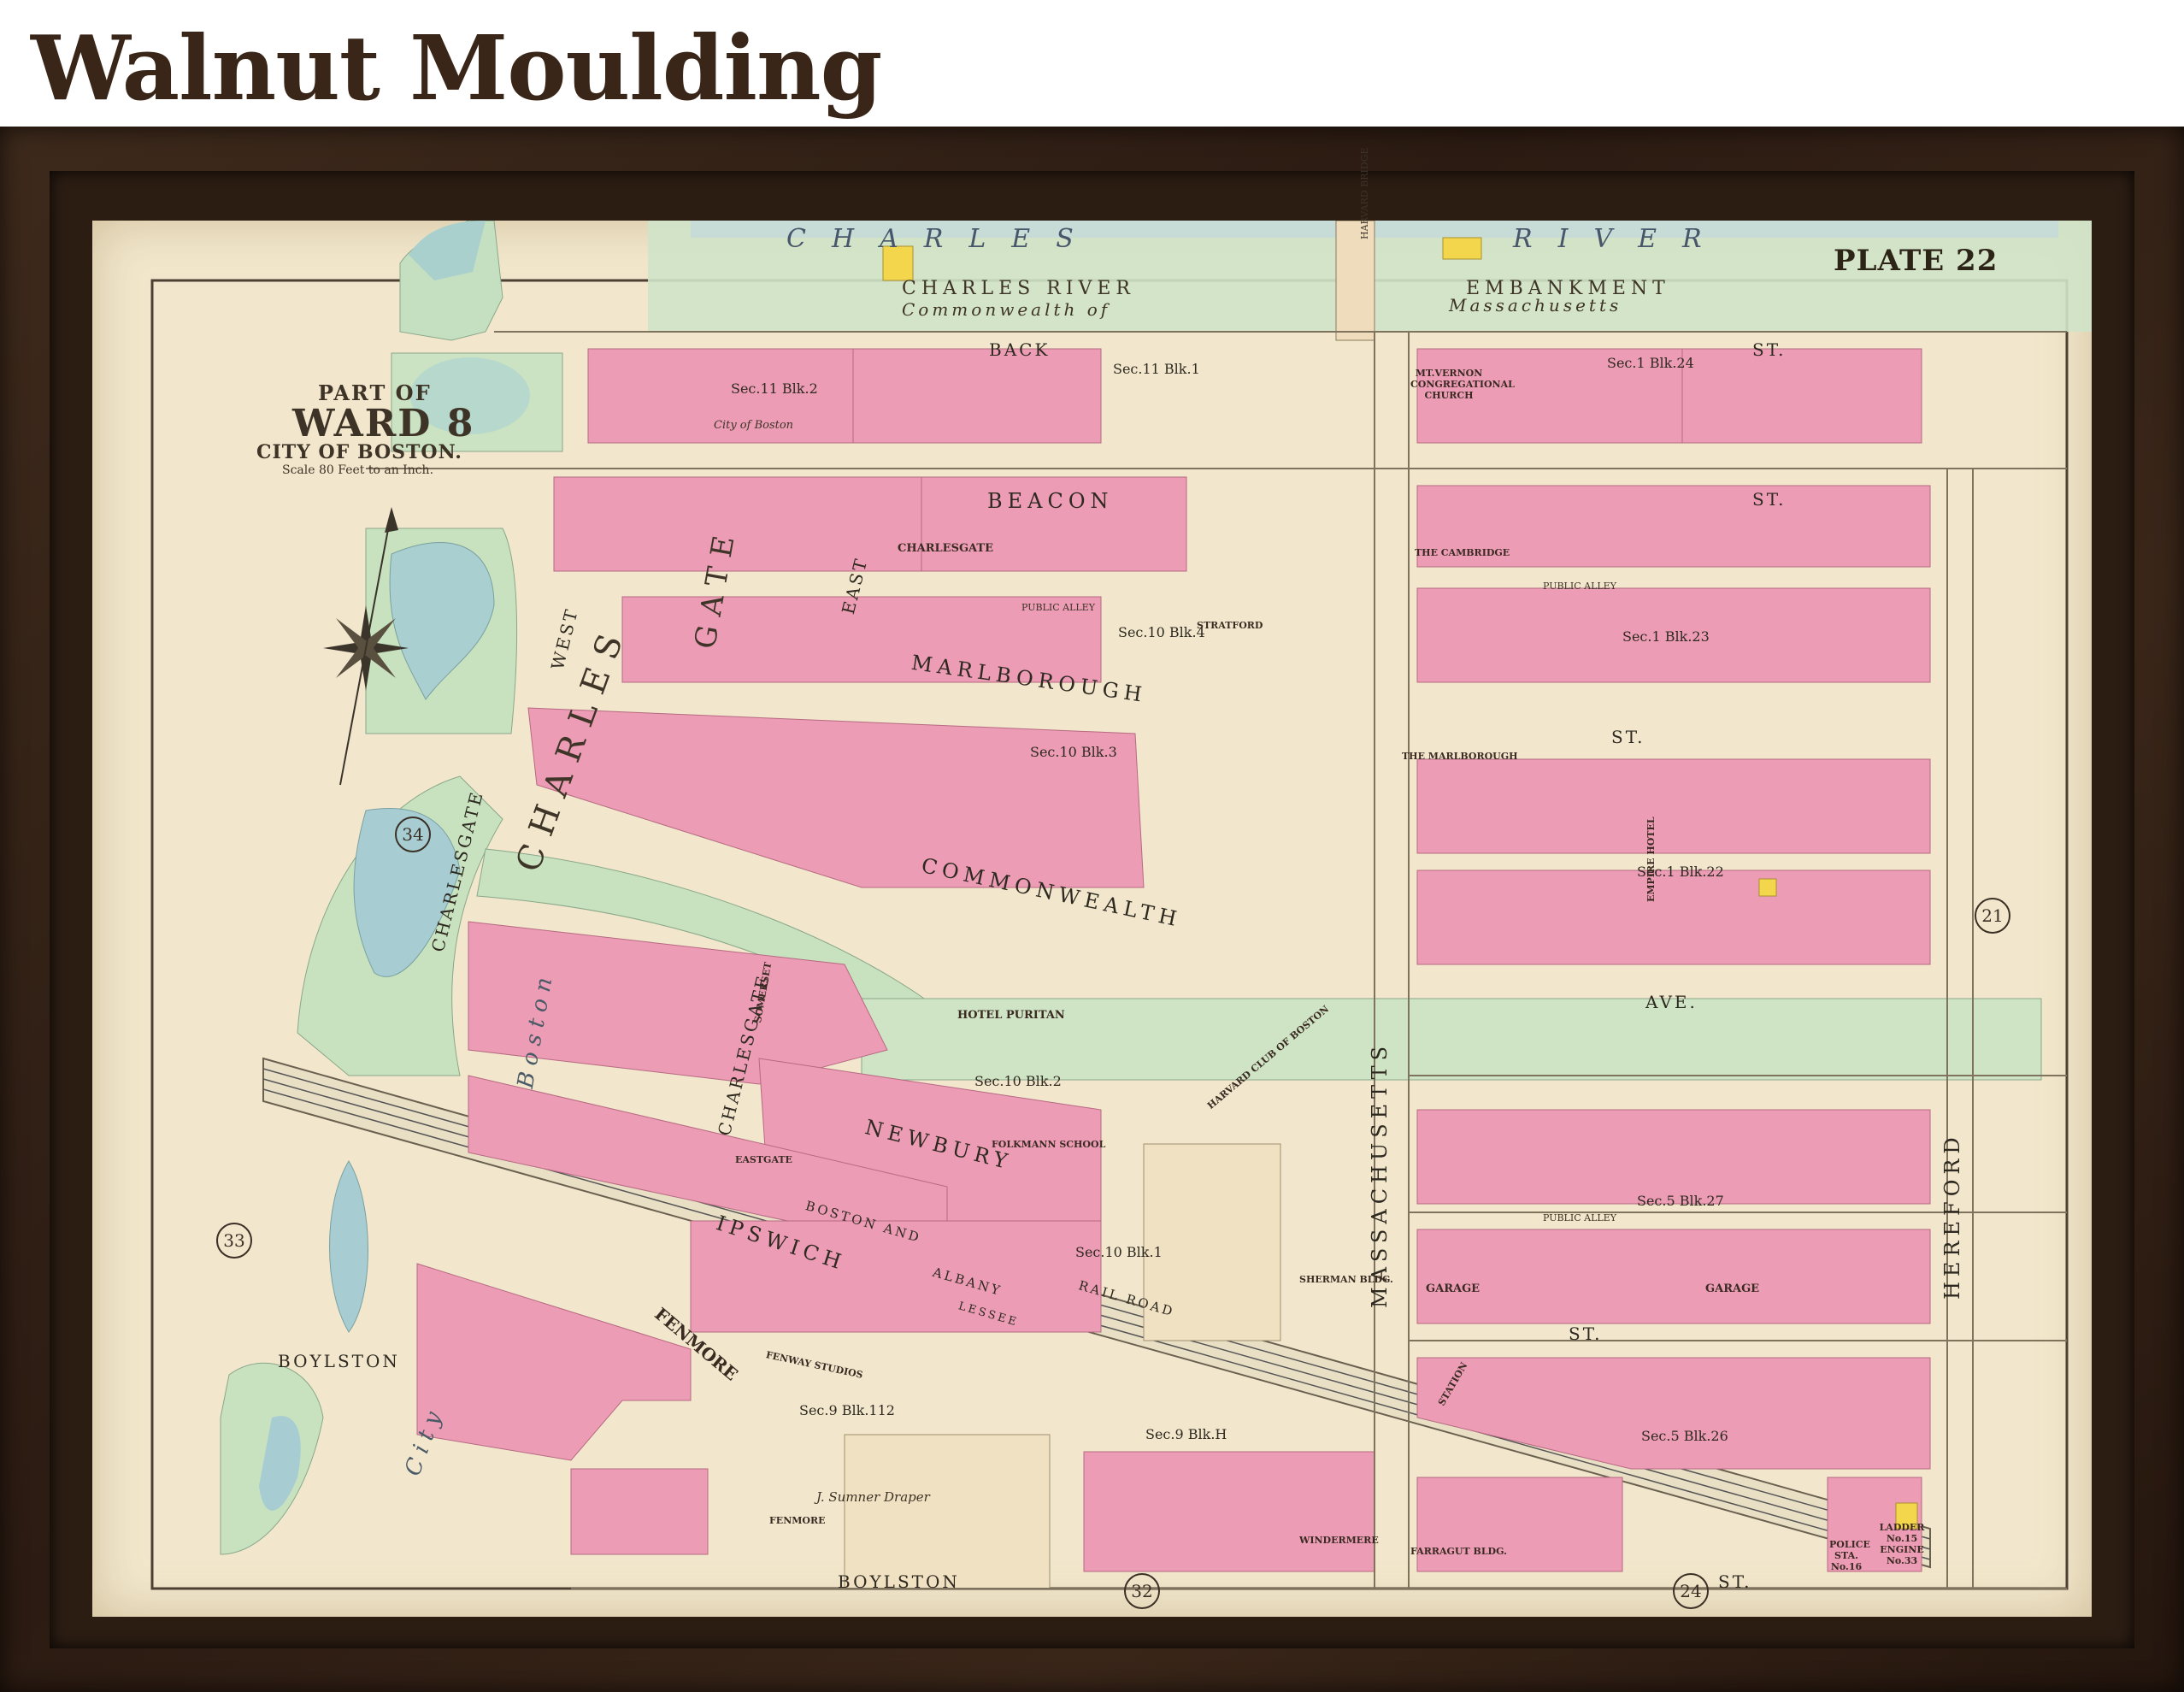 Image resolution: width=2184 pixels, height=1692 pixels. Describe the element at coordinates (1586, 1334) in the screenshot. I see `street-newbury-st: ST.` at that location.